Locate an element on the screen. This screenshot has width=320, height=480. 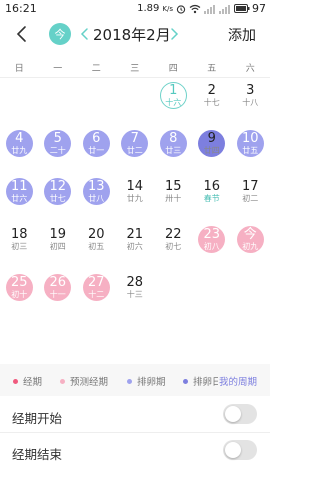
battery: 97 is located at coordinates (250, 8).